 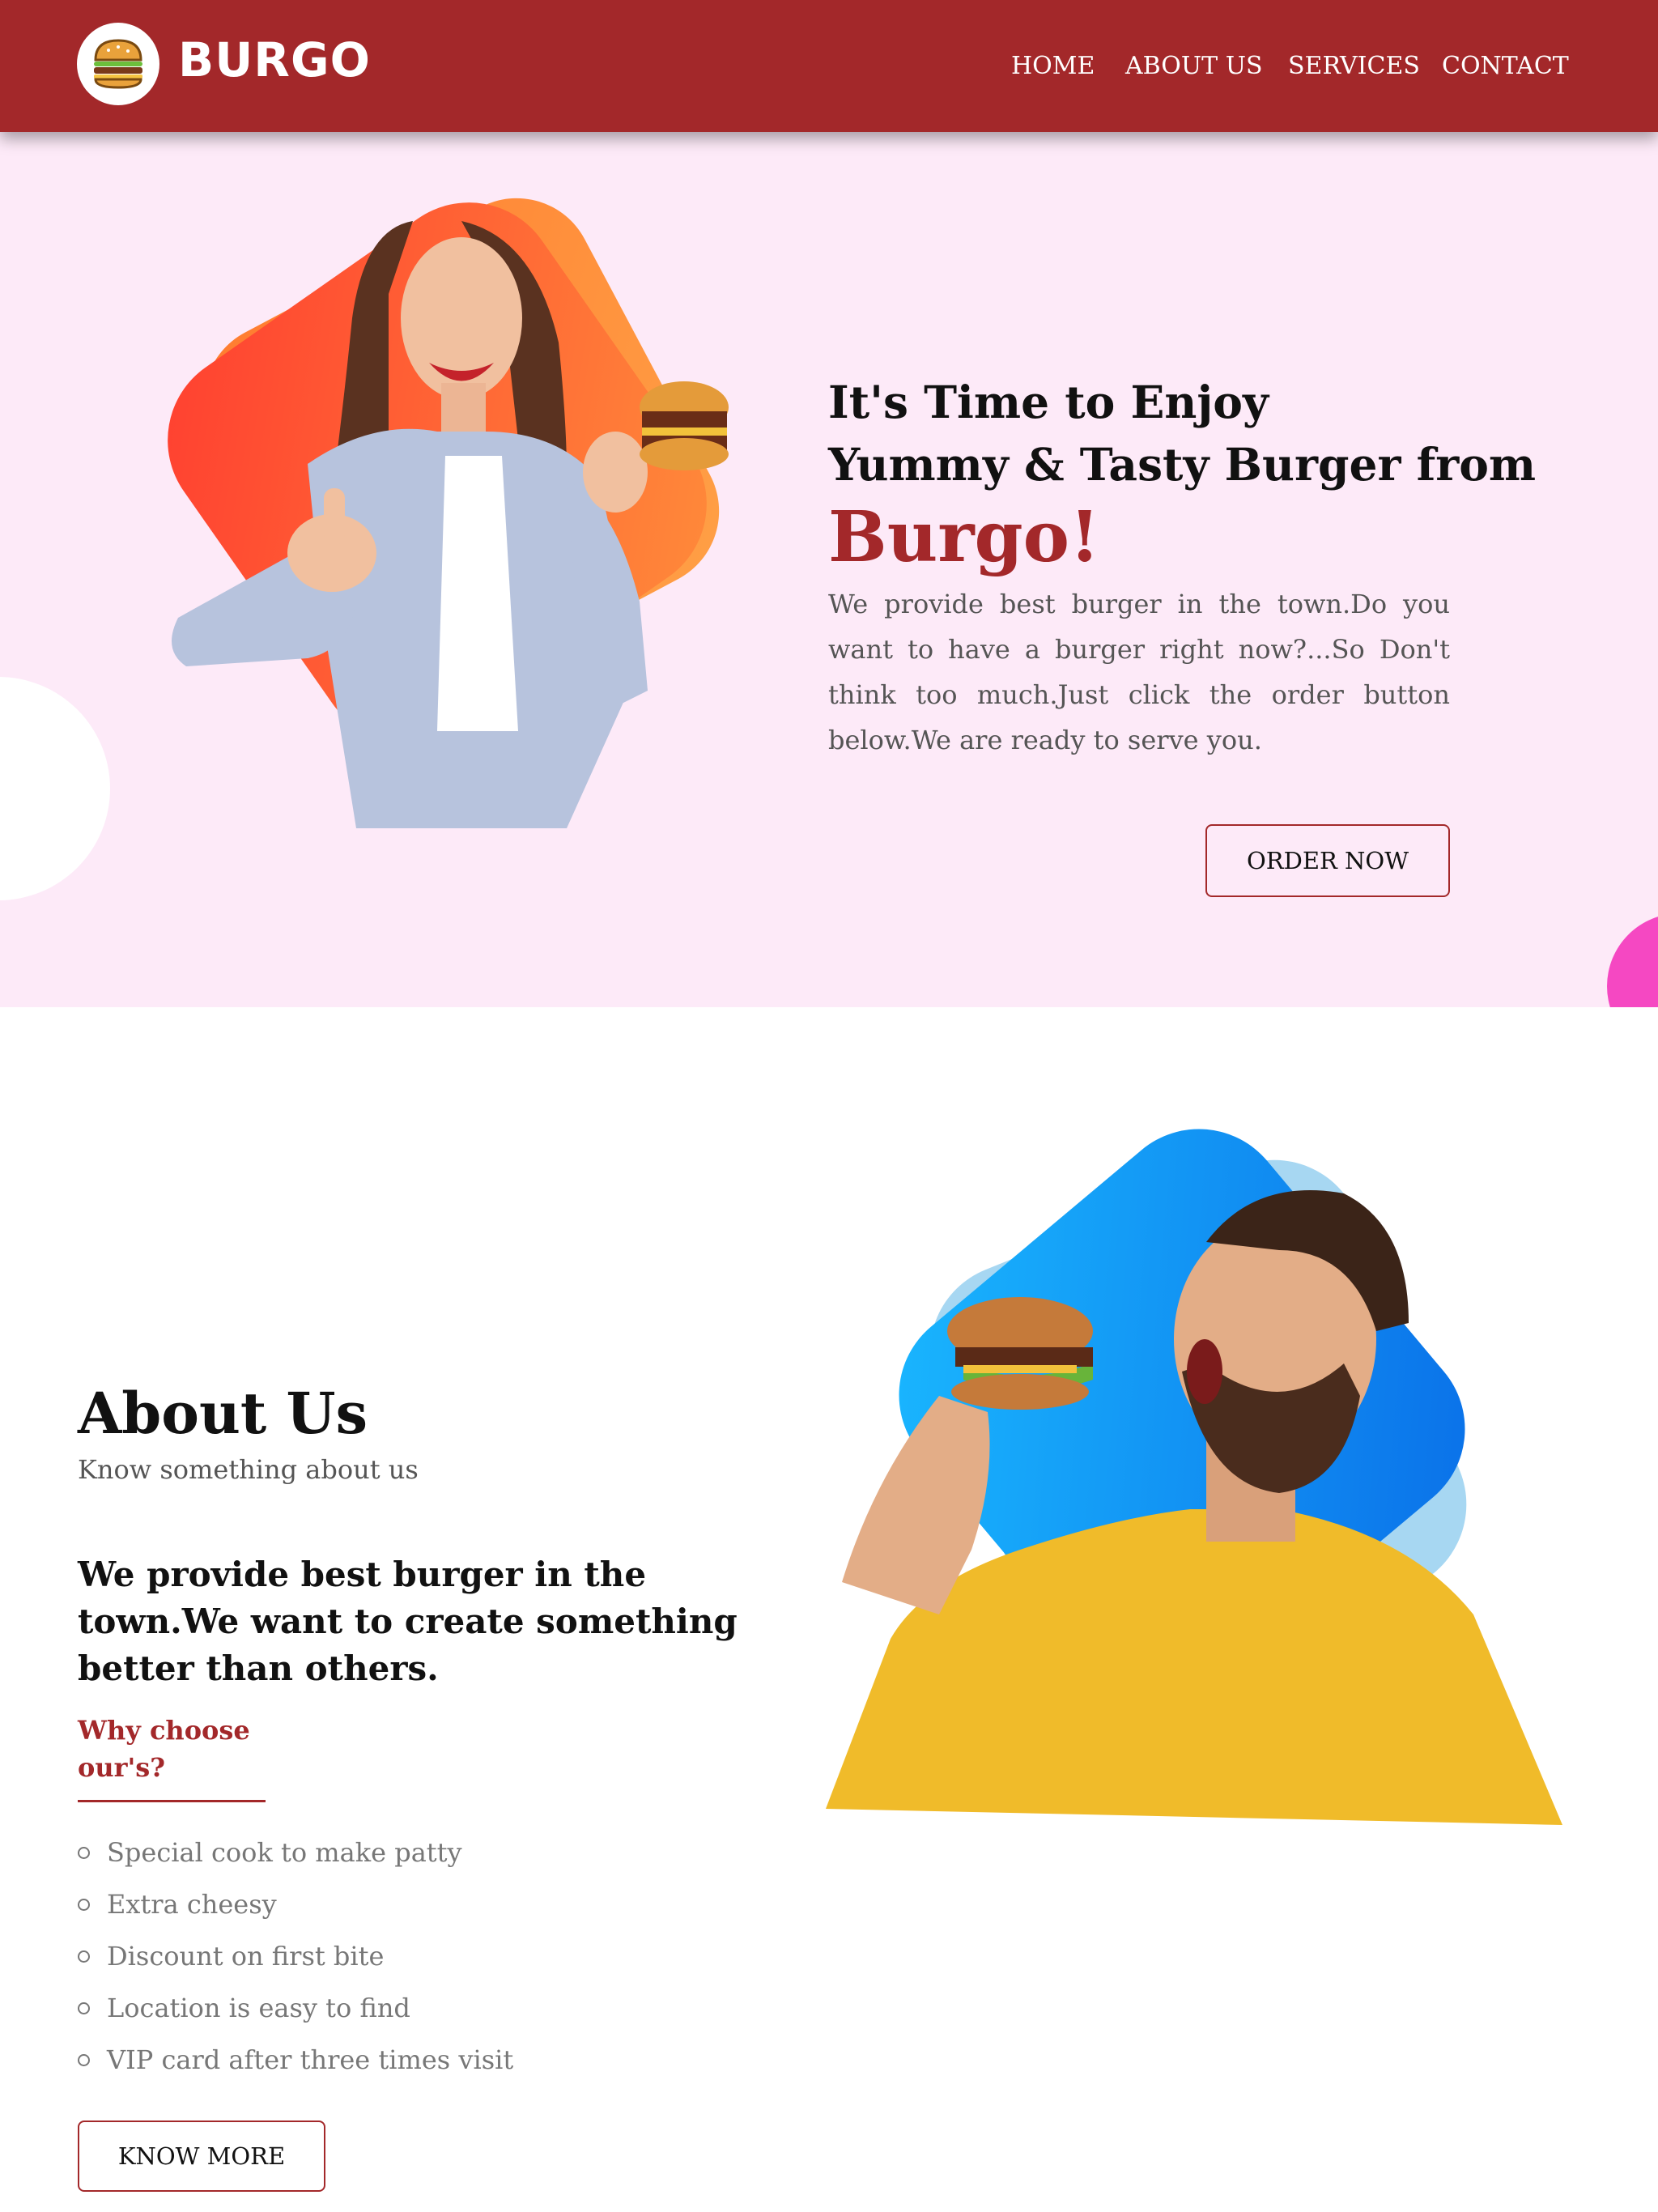 What do you see at coordinates (448, 513) in the screenshot?
I see `hero-woman-burger-image` at bounding box center [448, 513].